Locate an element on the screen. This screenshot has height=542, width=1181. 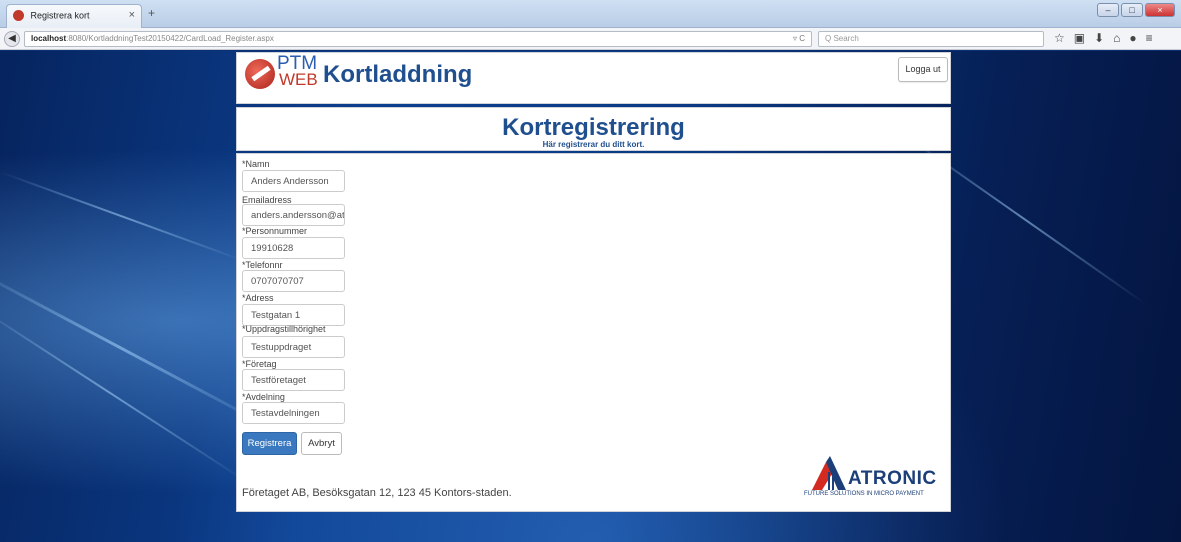
menu-icon: ≡ is located at coordinates (1149, 38).